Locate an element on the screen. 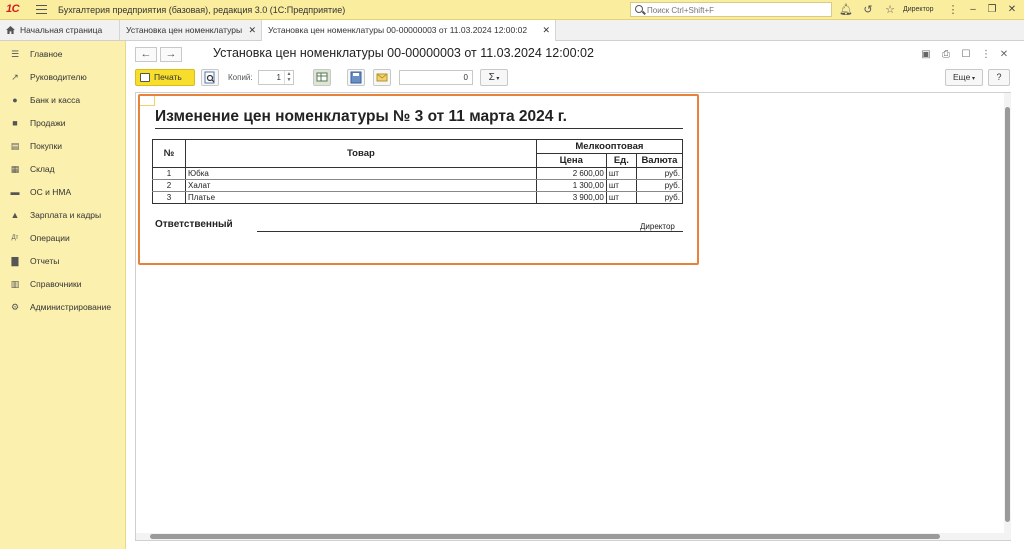 The width and height of the screenshot is (1024, 549). spin-arrows-icon: ▲ ▼ is located at coordinates (288, 77).